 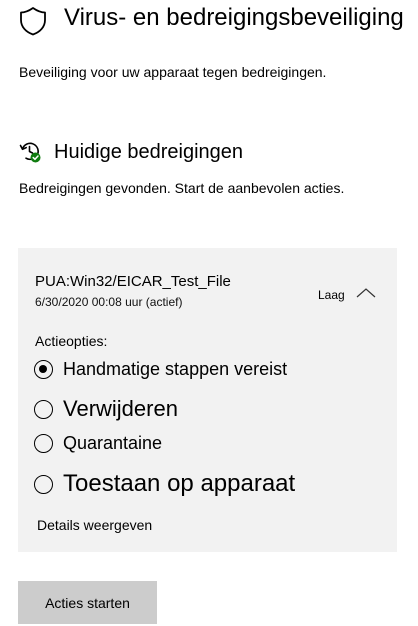 I want to click on radio-button-selected, so click(x=43, y=369).